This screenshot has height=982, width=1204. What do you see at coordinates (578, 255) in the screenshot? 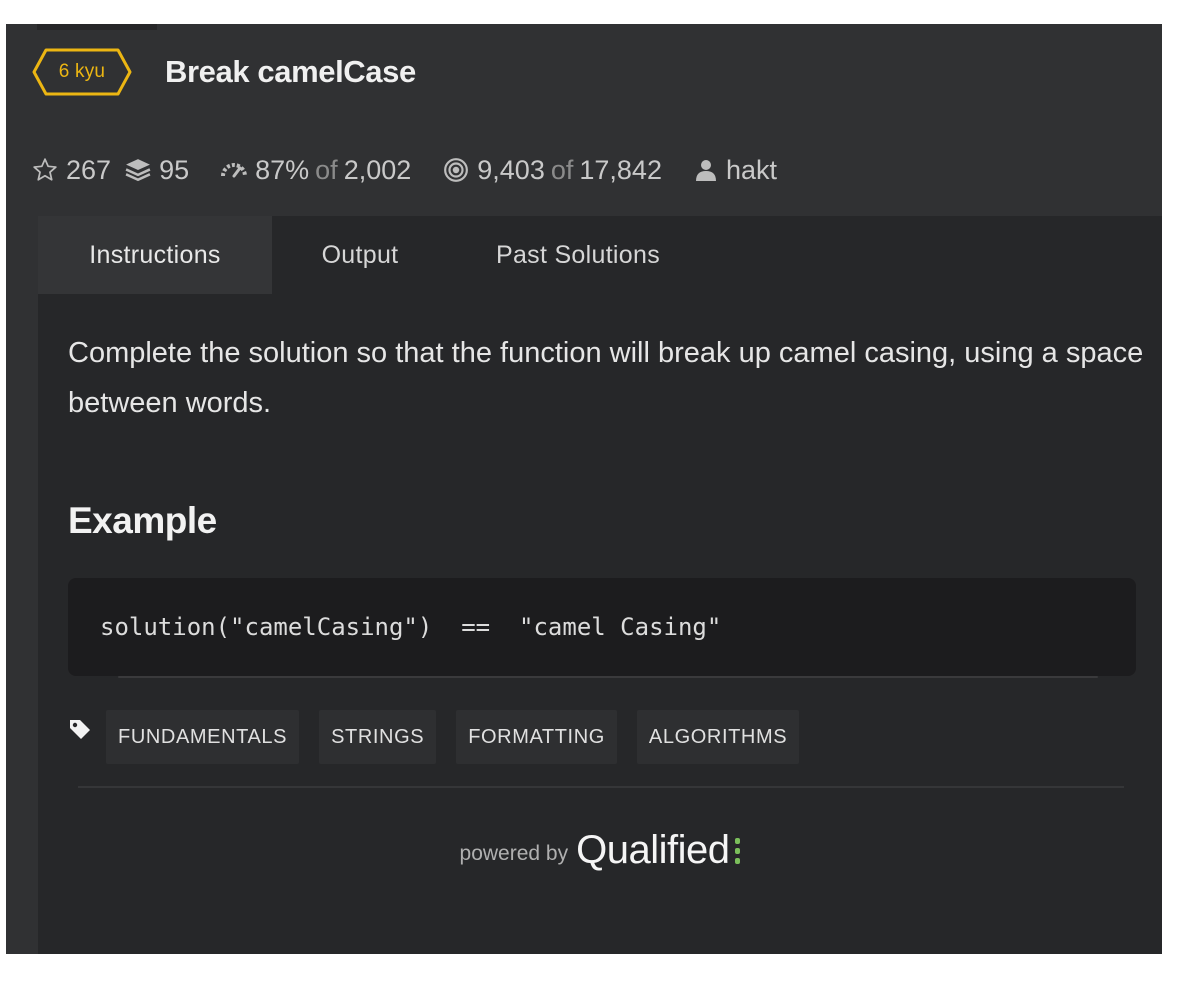
I see `tab-past-solutions: Past Solutions` at bounding box center [578, 255].